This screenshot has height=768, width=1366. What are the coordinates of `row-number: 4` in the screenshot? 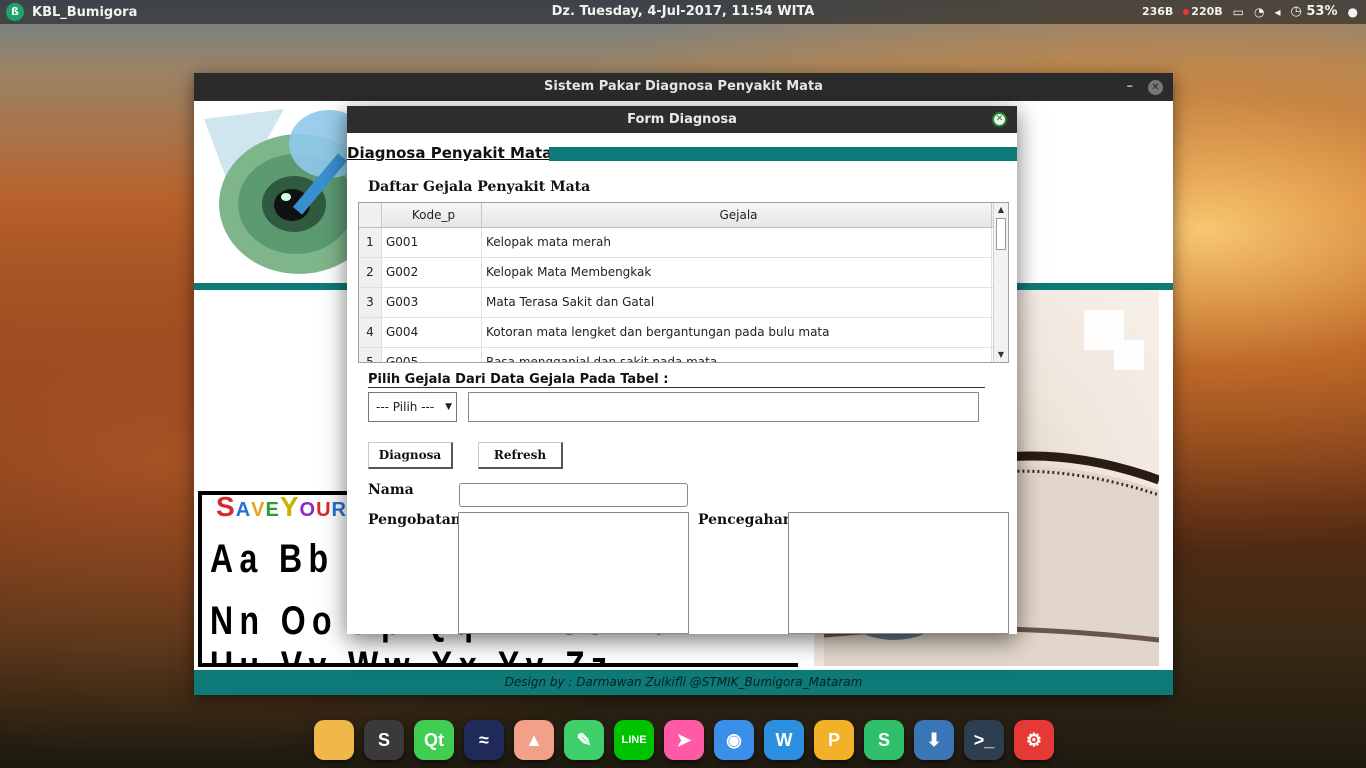 It's located at (370, 332).